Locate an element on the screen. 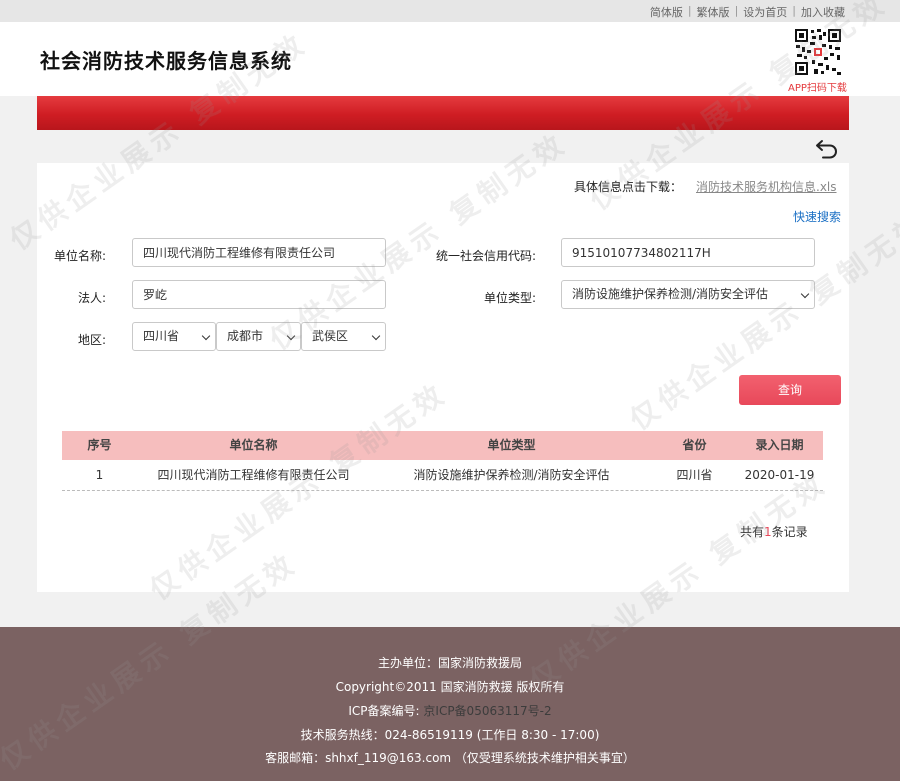 The image size is (900, 781). footer-host: 主办单位：国家消防救援局 is located at coordinates (449, 663).